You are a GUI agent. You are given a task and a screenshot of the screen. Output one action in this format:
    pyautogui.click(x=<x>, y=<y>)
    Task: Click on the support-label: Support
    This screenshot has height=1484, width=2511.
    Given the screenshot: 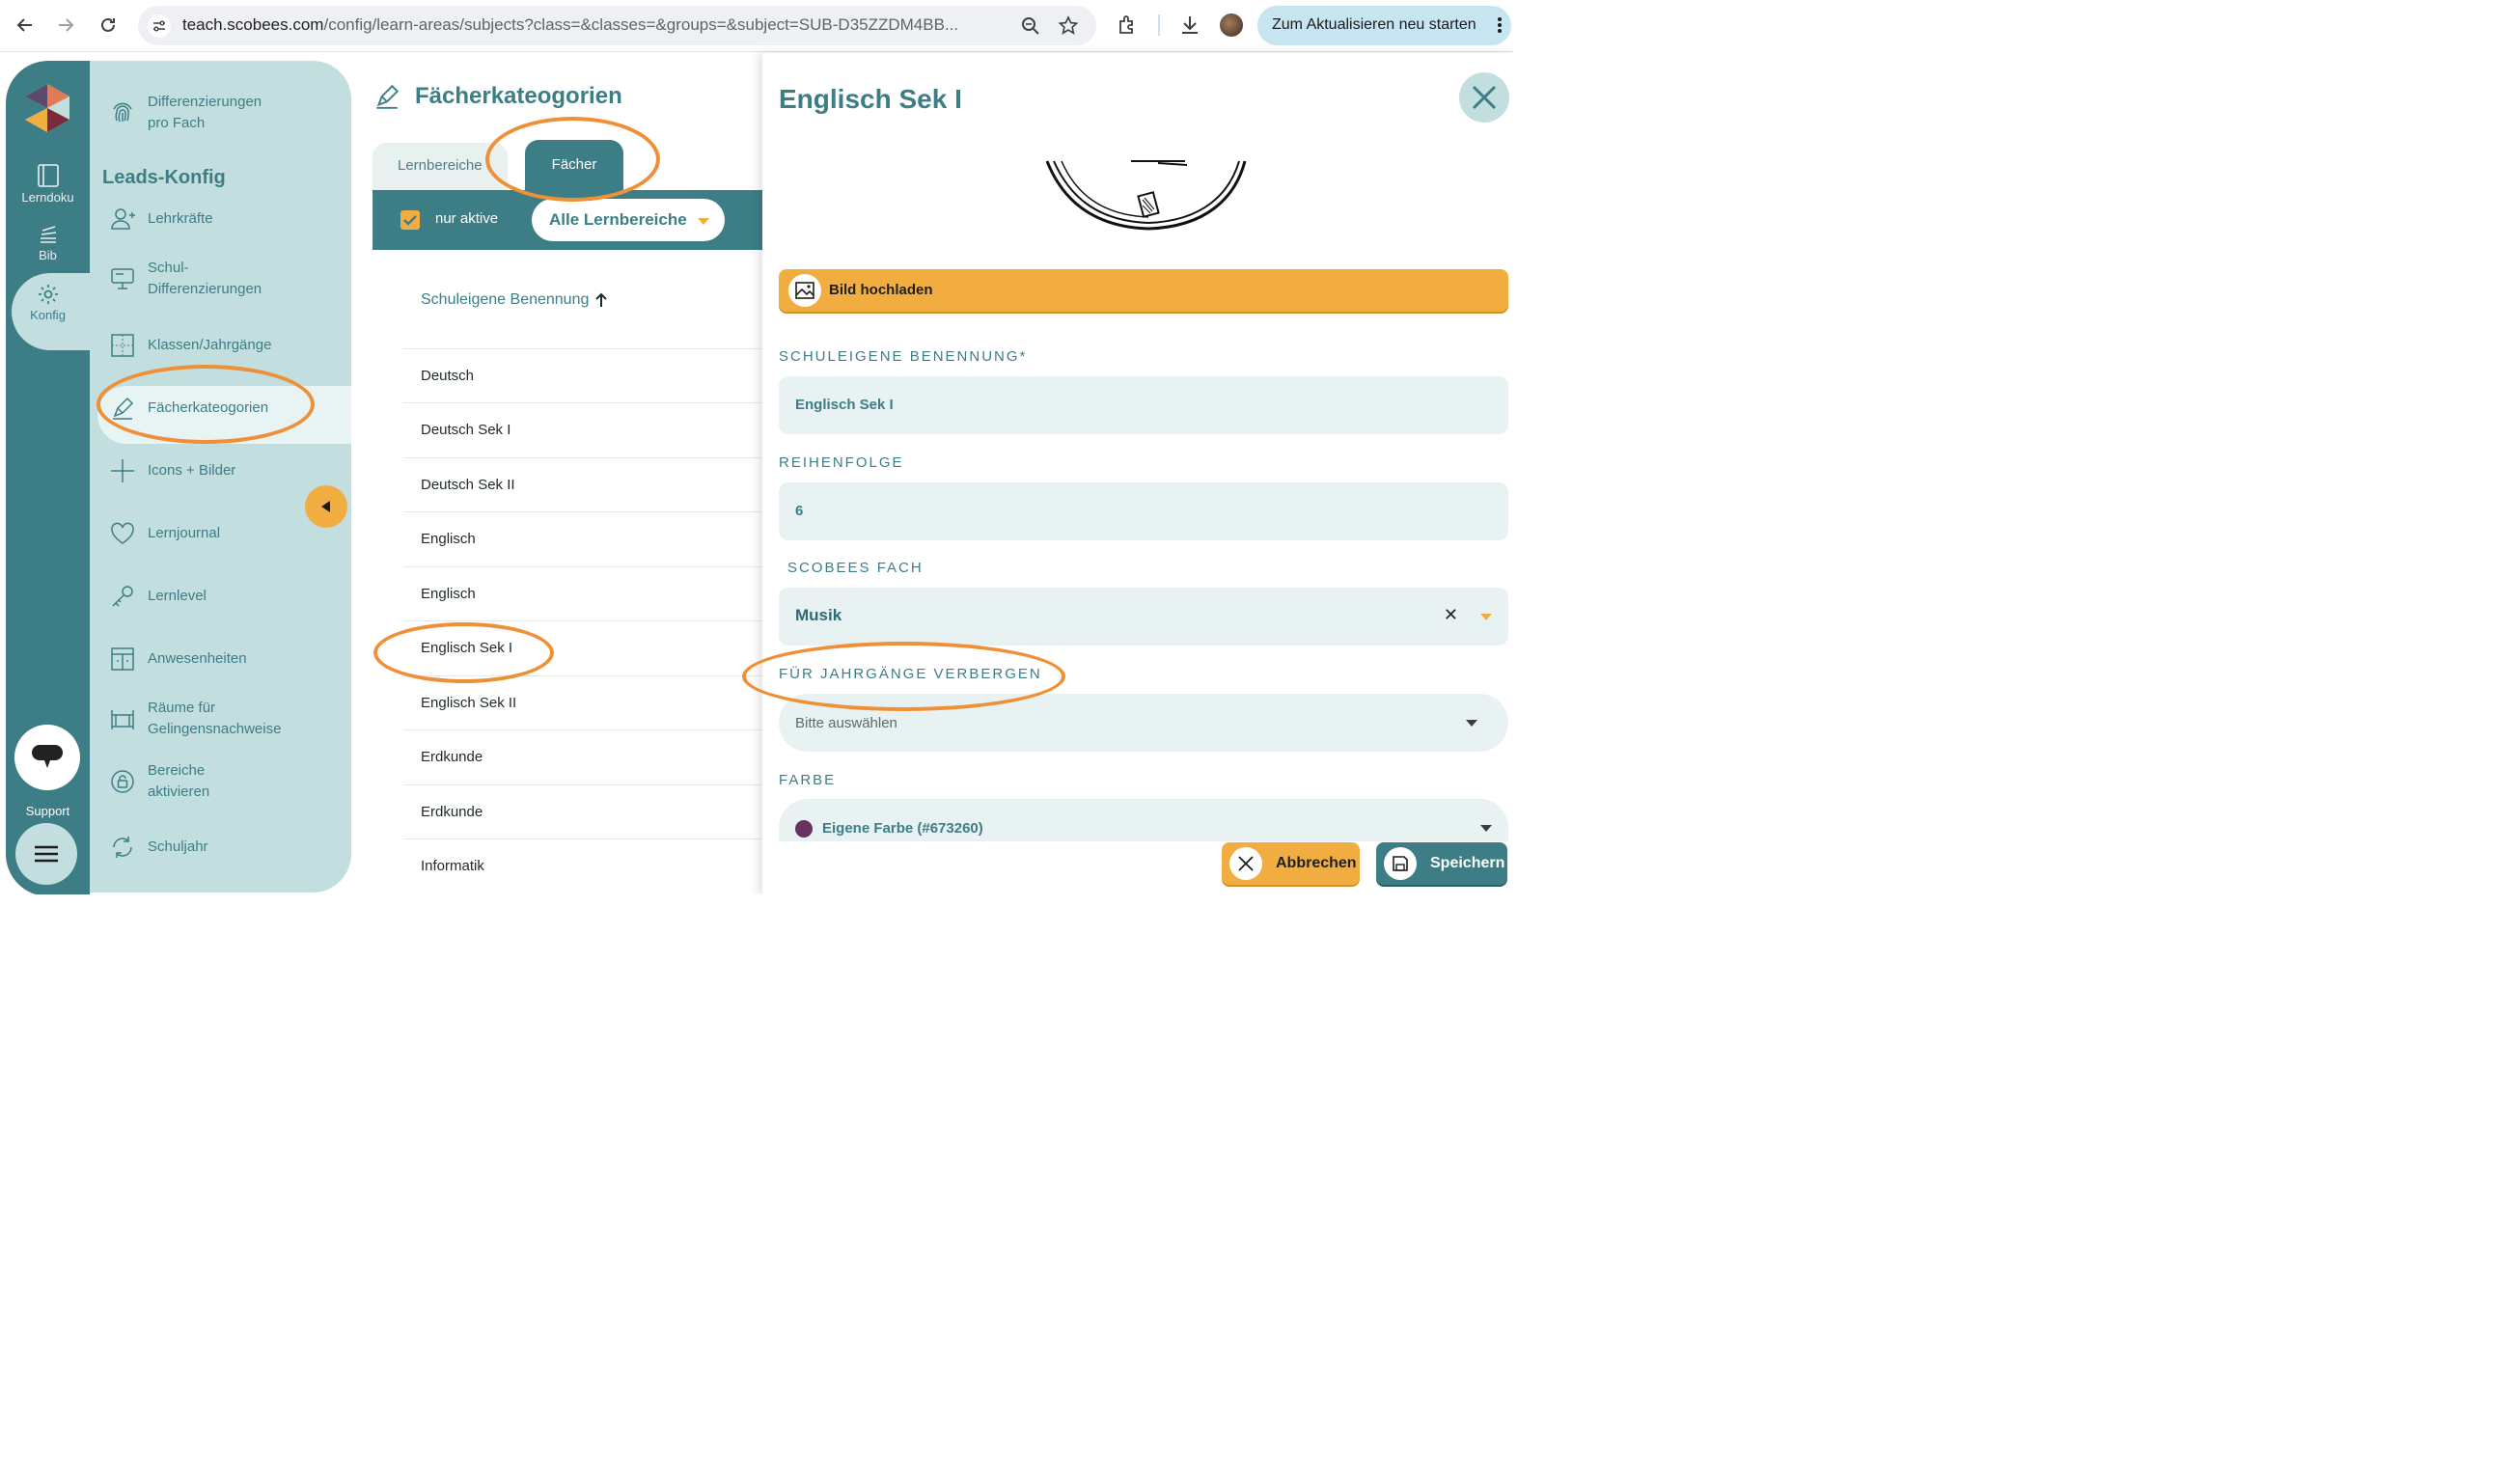 What is the action you would take?
    pyautogui.click(x=47, y=811)
    